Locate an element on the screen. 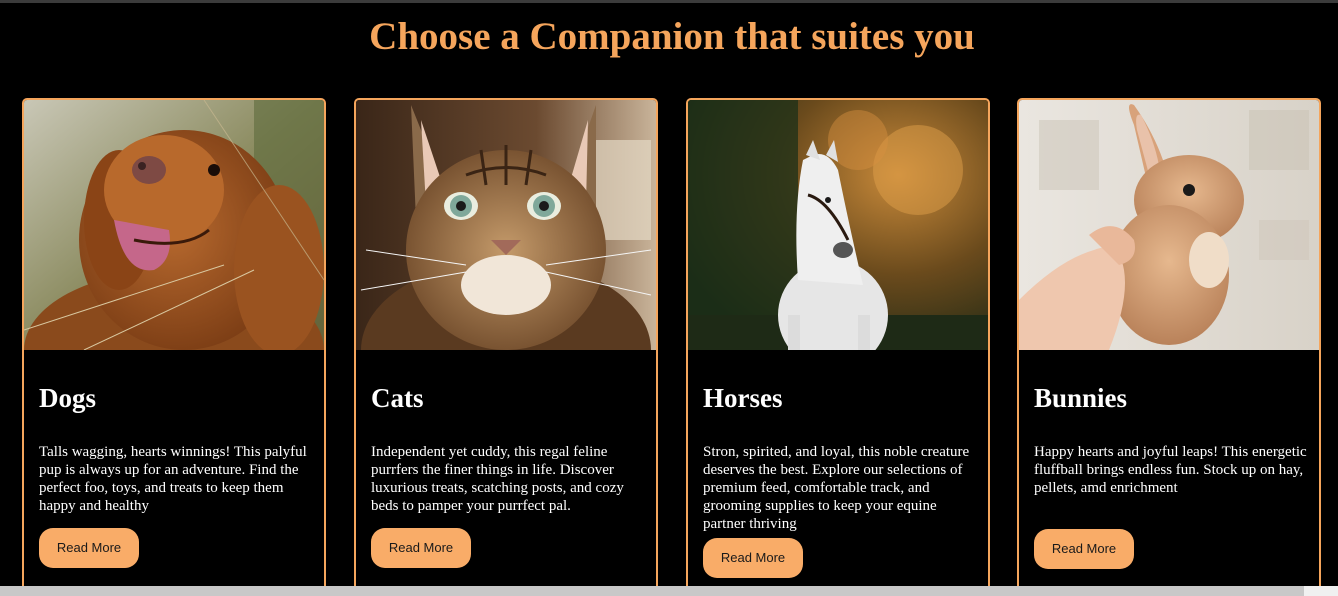 This screenshot has height=596, width=1338. dog-photo is located at coordinates (174, 225).